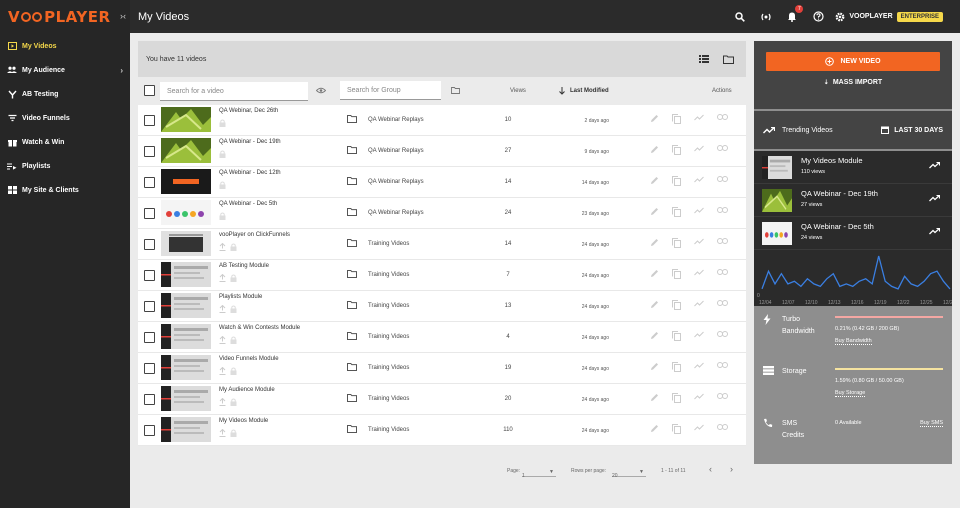 This screenshot has height=508, width=960. What do you see at coordinates (629, 473) in the screenshot?
I see `rows-per-page-select: 20 ▼` at bounding box center [629, 473].